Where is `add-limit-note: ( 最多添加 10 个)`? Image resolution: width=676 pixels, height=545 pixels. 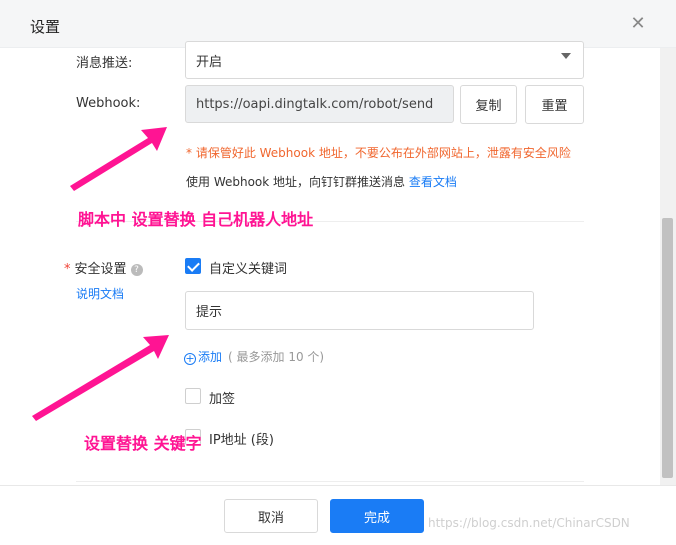 add-limit-note: ( 最多添加 10 个) is located at coordinates (276, 357).